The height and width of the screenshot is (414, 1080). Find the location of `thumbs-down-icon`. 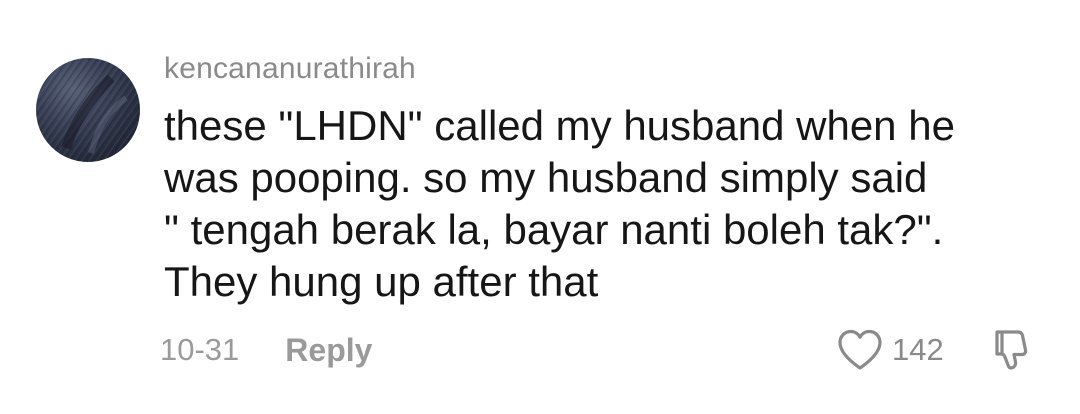

thumbs-down-icon is located at coordinates (1012, 350).